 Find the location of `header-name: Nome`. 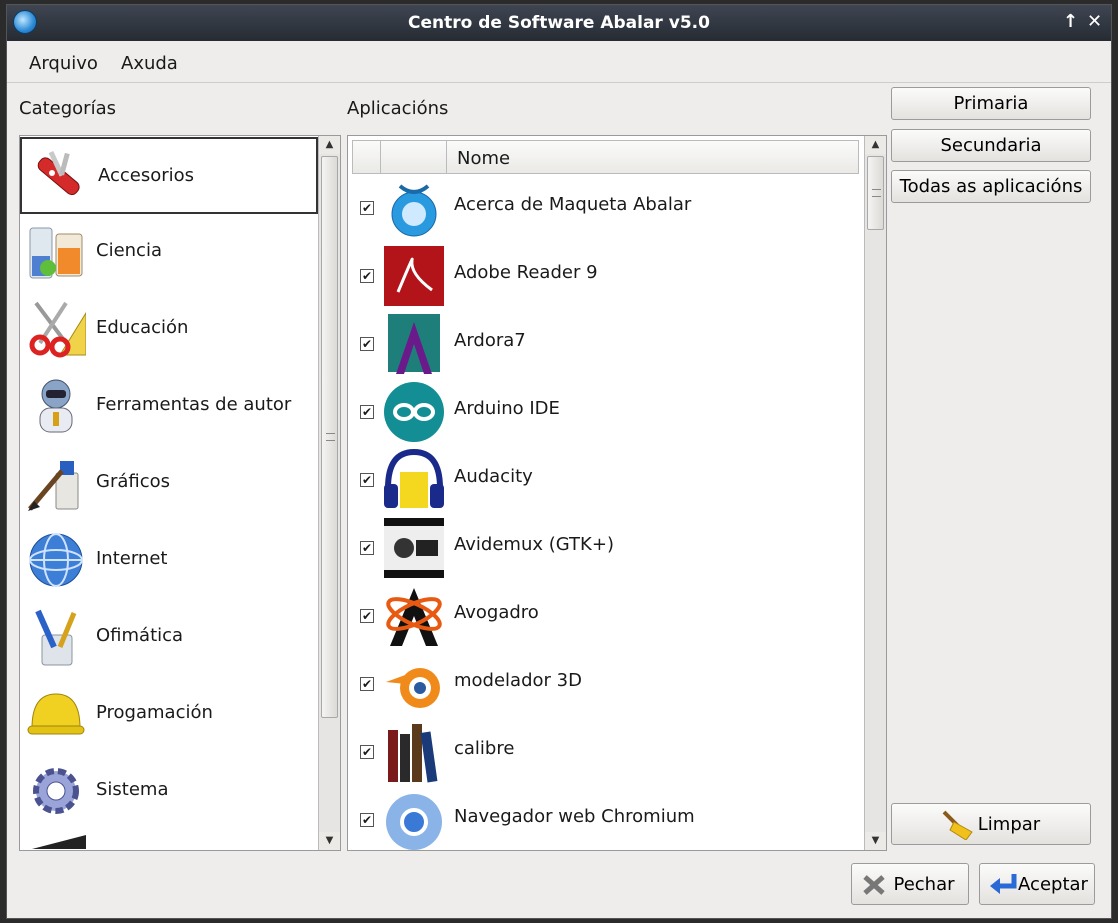

header-name: Nome is located at coordinates (483, 158).